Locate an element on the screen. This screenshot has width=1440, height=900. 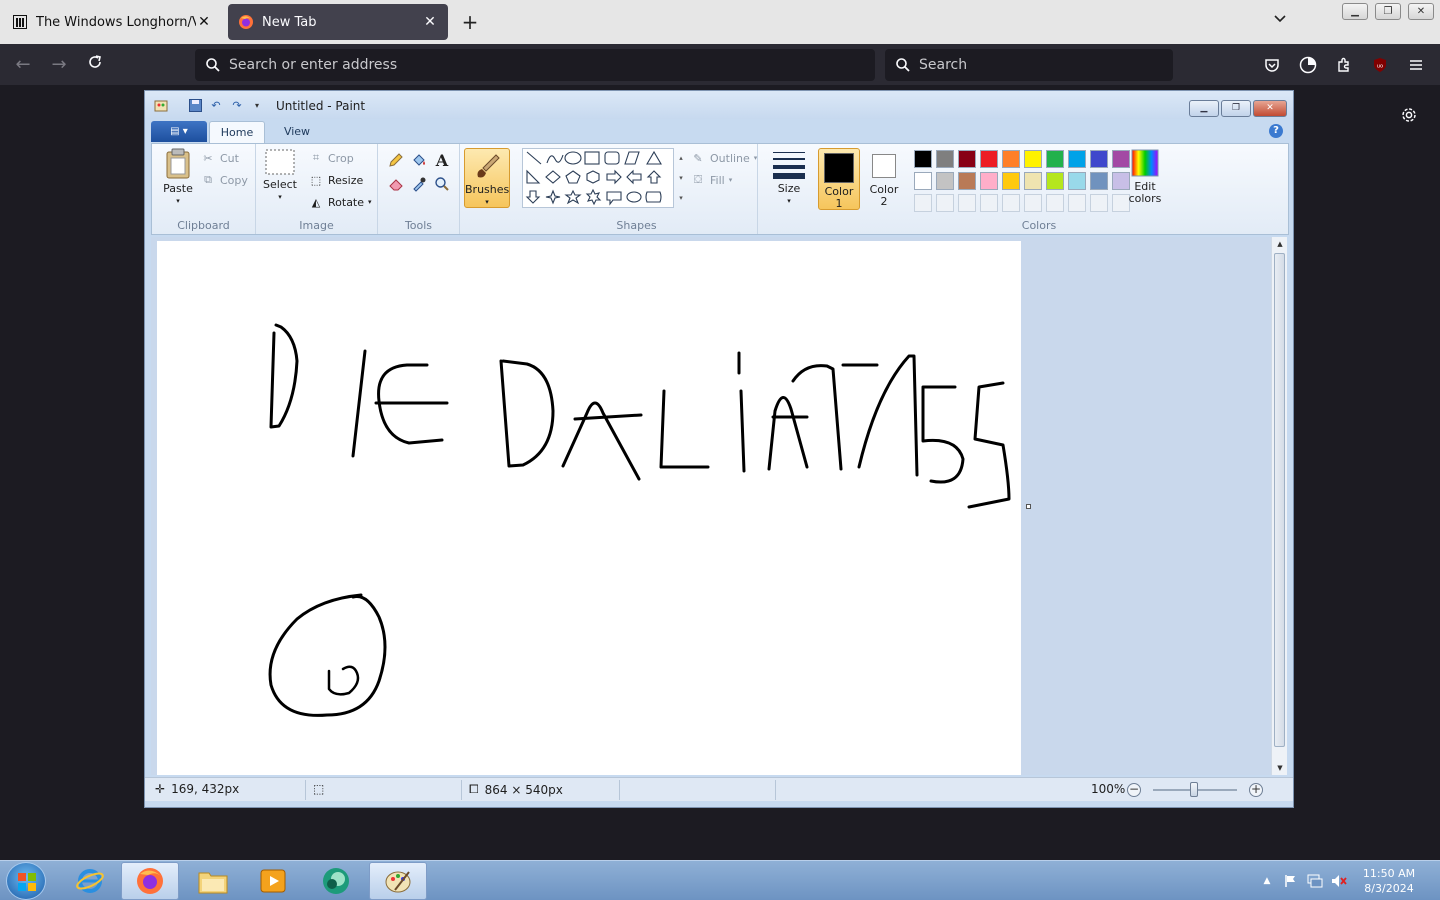
paint-maximize-button: ❐ is located at coordinates (1236, 108).